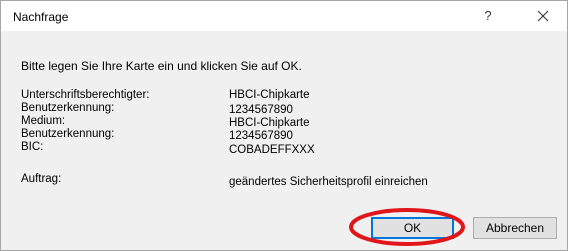 This screenshot has height=251, width=568. Describe the element at coordinates (515, 228) in the screenshot. I see `cancel-button: Abbrechen` at that location.